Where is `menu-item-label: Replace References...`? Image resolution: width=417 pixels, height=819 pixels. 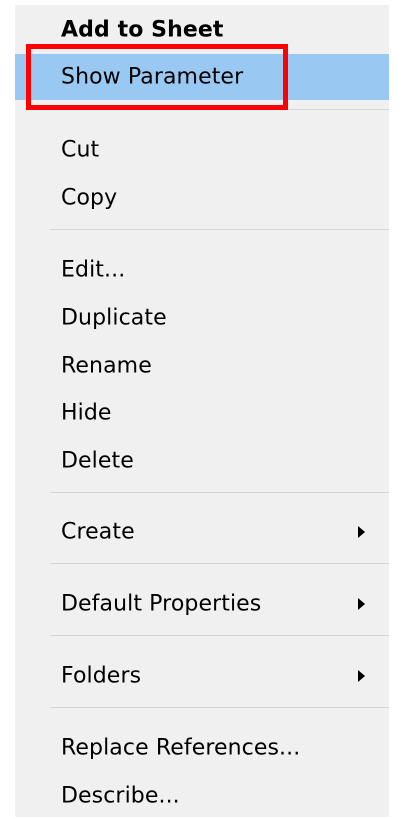
menu-item-label: Replace References... is located at coordinates (181, 748).